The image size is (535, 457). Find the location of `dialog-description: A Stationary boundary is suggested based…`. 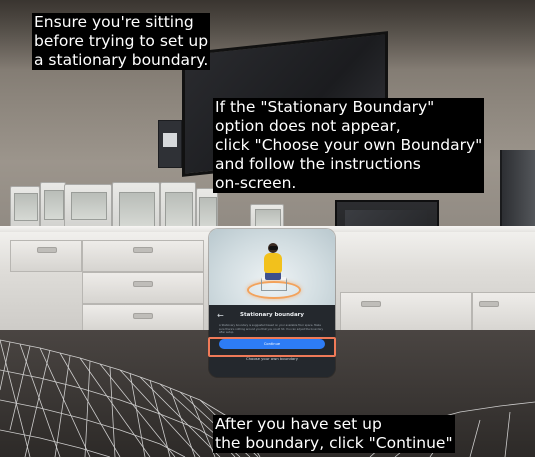

dialog-description: A Stationary boundary is suggested based… is located at coordinates (271, 329).